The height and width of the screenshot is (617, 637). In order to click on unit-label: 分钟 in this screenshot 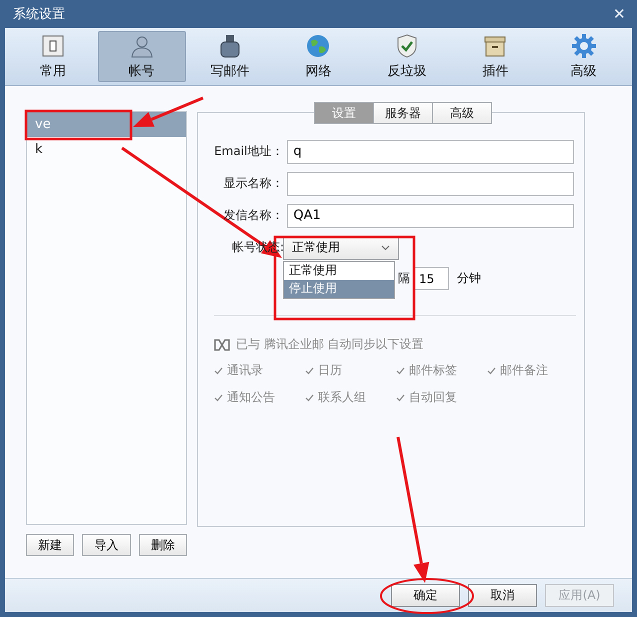, I will do `click(469, 278)`.